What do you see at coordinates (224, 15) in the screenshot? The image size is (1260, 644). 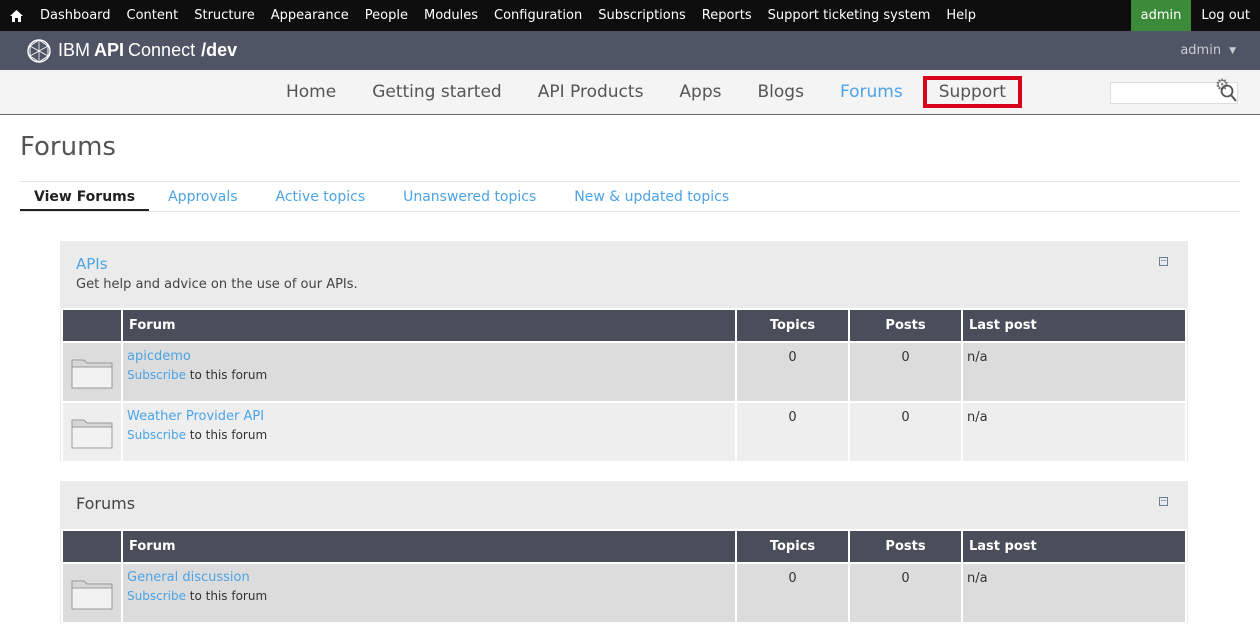 I see `admin-menu-structure: Structure` at bounding box center [224, 15].